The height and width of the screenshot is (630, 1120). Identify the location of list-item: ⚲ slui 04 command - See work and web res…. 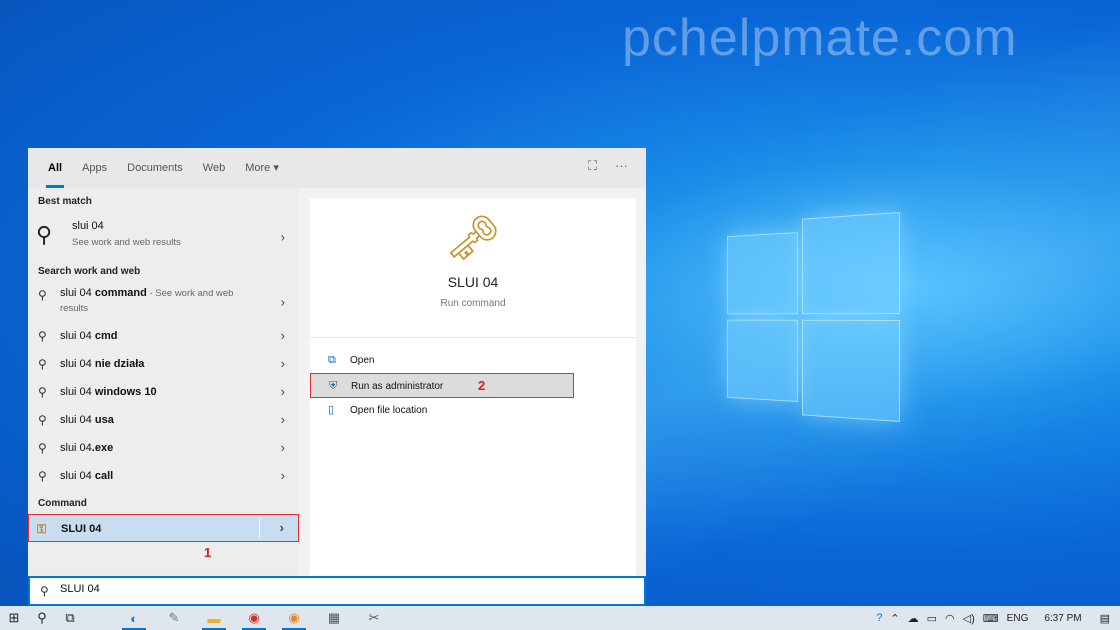
(163, 302).